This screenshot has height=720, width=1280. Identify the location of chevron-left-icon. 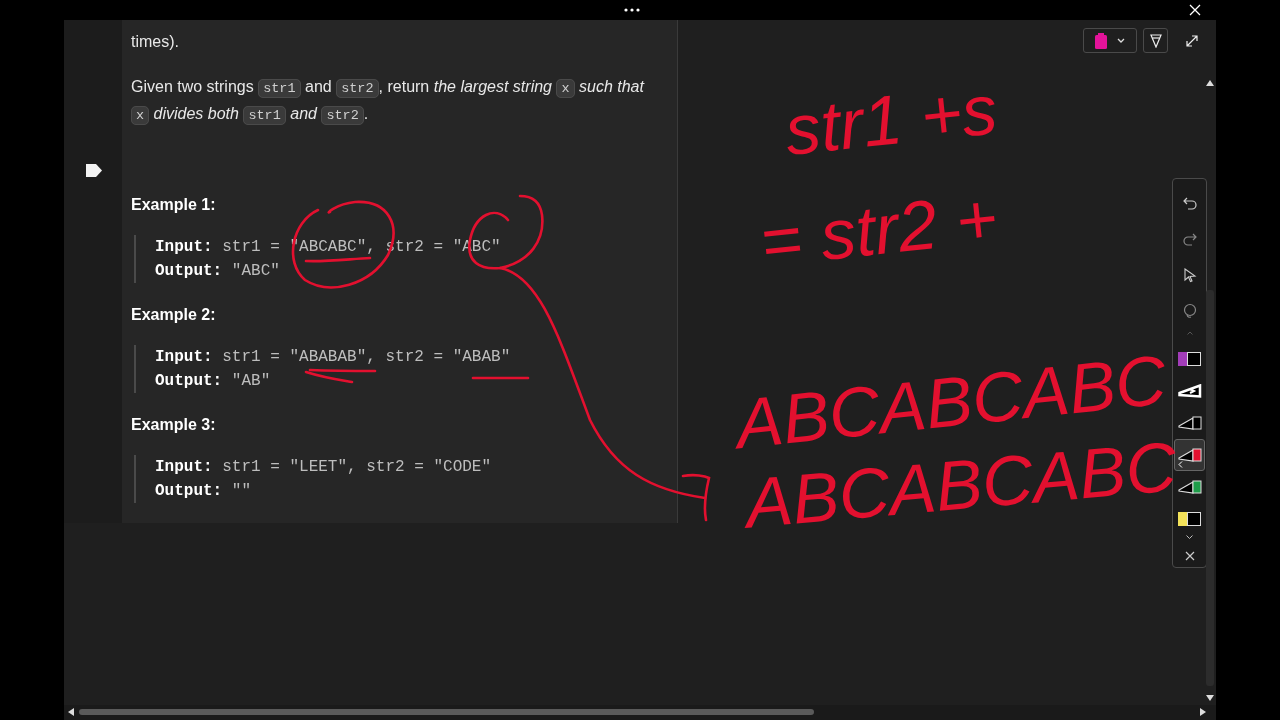
(1180, 464).